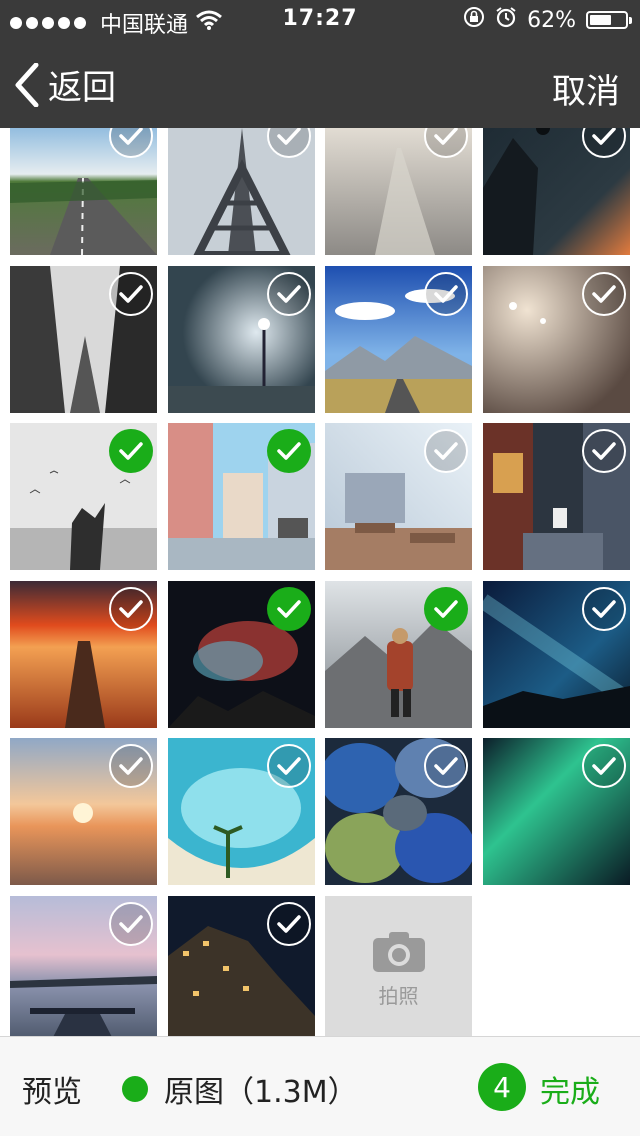  Describe the element at coordinates (82, 88) in the screenshot. I see `back-label: 返回` at that location.